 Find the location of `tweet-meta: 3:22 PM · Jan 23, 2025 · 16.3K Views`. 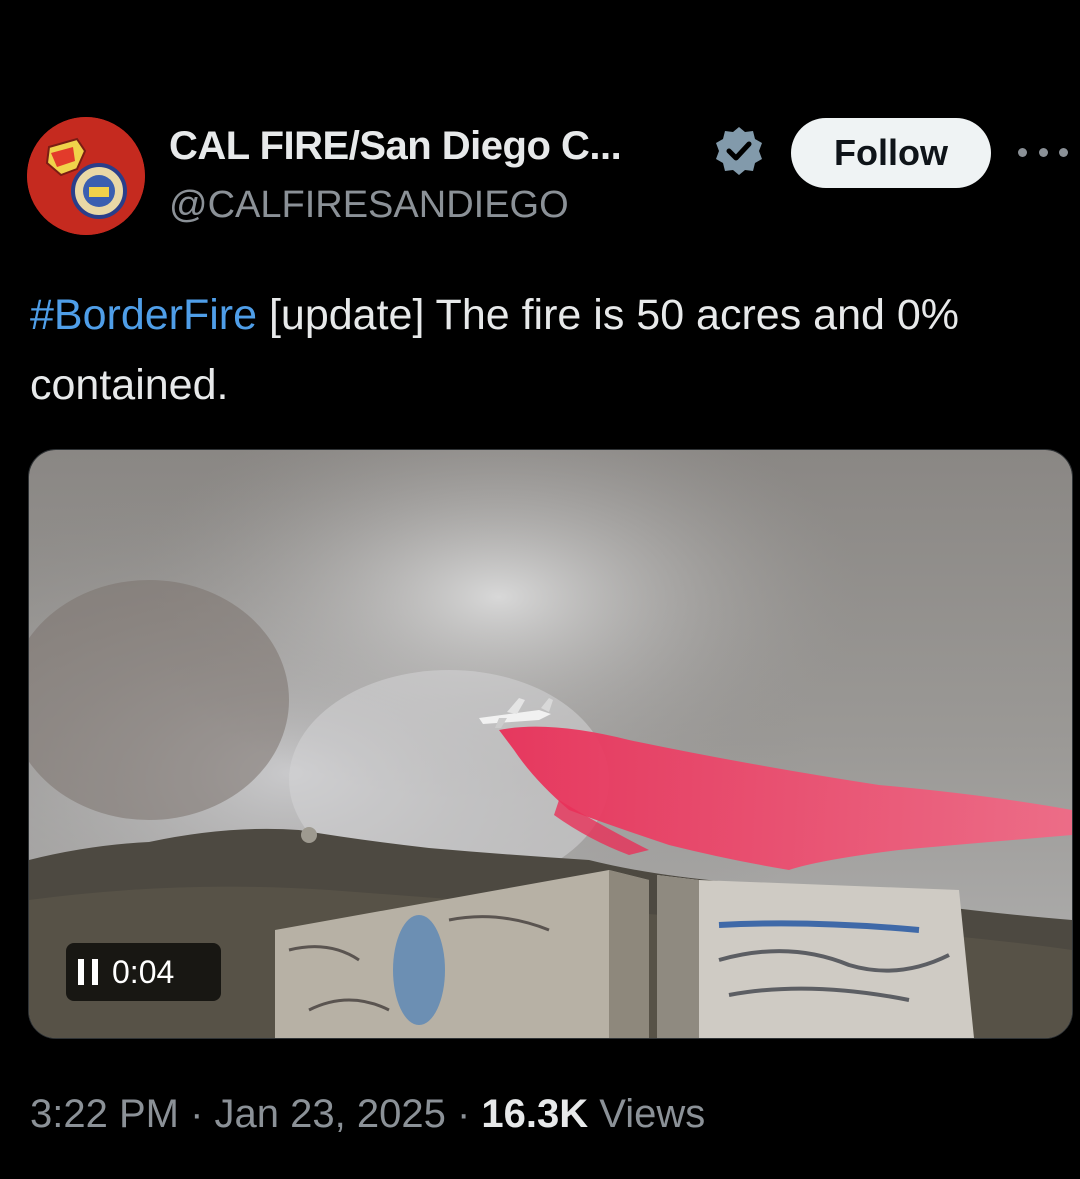

tweet-meta: 3:22 PM · Jan 23, 2025 · 16.3K Views is located at coordinates (367, 1114).